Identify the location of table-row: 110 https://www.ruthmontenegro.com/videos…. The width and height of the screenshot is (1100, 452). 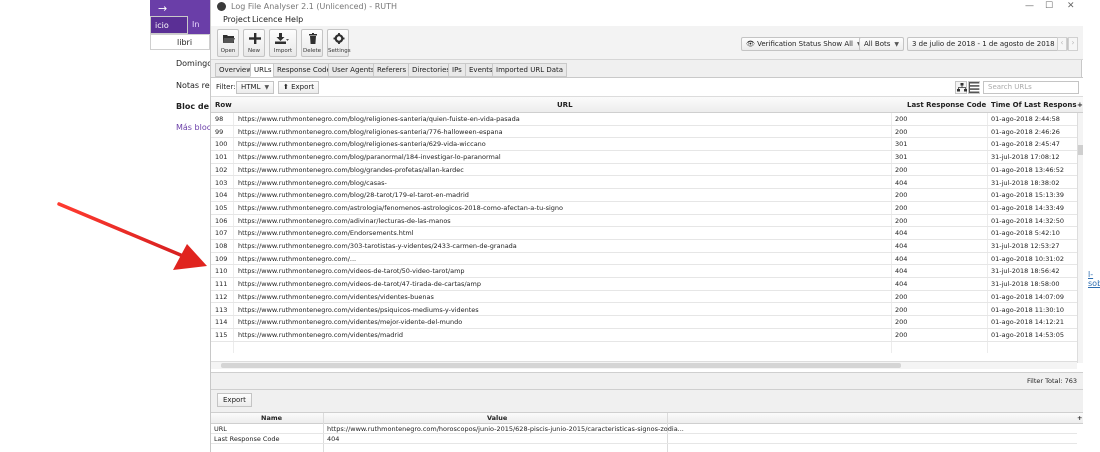
(644, 272).